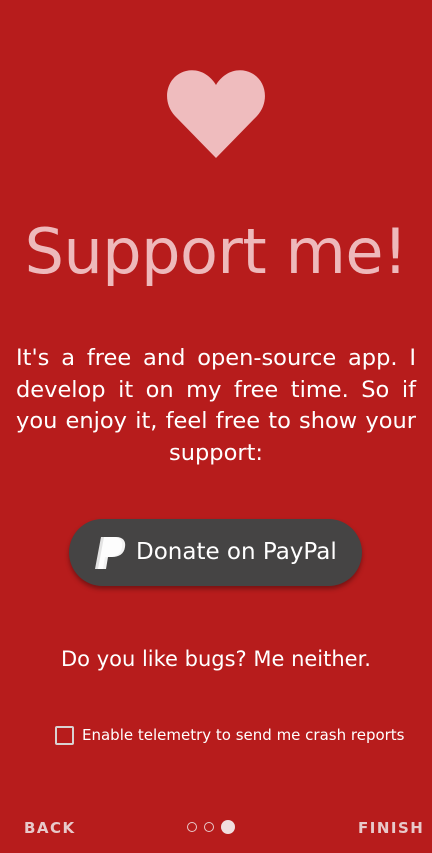 This screenshot has height=853, width=432. I want to click on bugs-text: Do you like bugs? Me neither., so click(216, 659).